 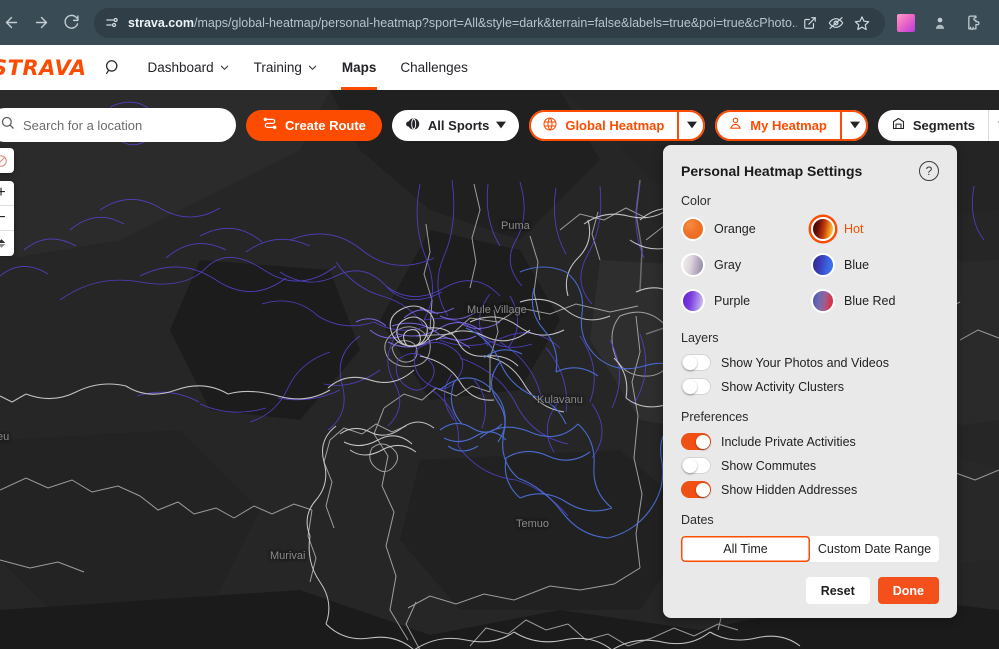 What do you see at coordinates (13, 23) in the screenshot?
I see `back-button` at bounding box center [13, 23].